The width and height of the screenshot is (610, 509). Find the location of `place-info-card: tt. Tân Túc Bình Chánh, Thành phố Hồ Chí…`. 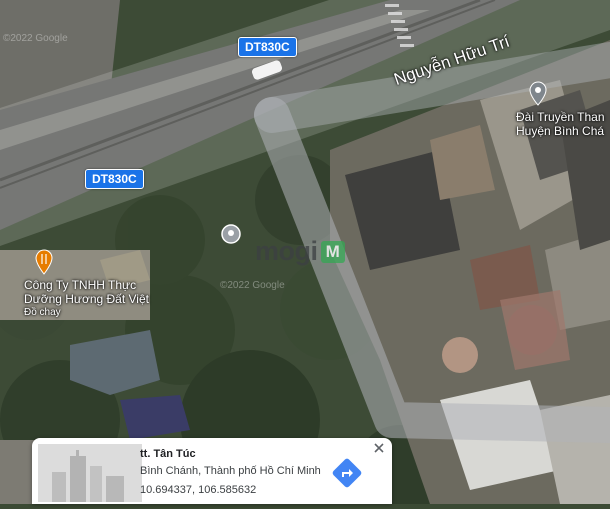

place-info-card: tt. Tân Túc Bình Chánh, Thành phố Hồ Chí… is located at coordinates (212, 471).